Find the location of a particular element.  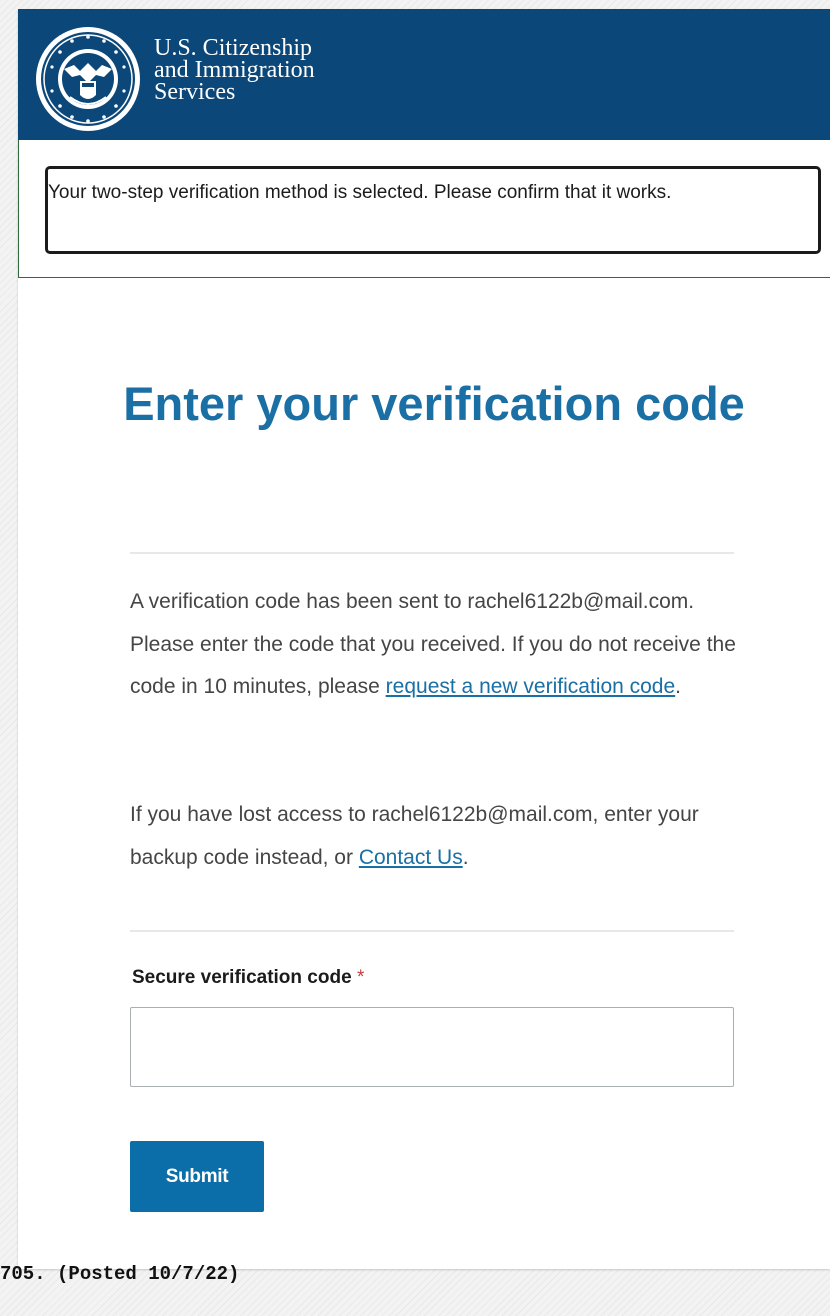

verification-code-label-text: Secure verification code is located at coordinates (242, 977).